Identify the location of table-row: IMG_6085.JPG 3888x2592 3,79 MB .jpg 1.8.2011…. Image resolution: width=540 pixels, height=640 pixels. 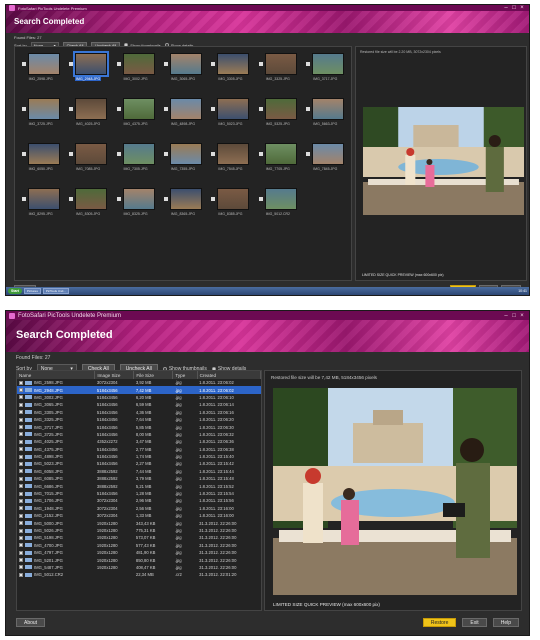
(139, 478).